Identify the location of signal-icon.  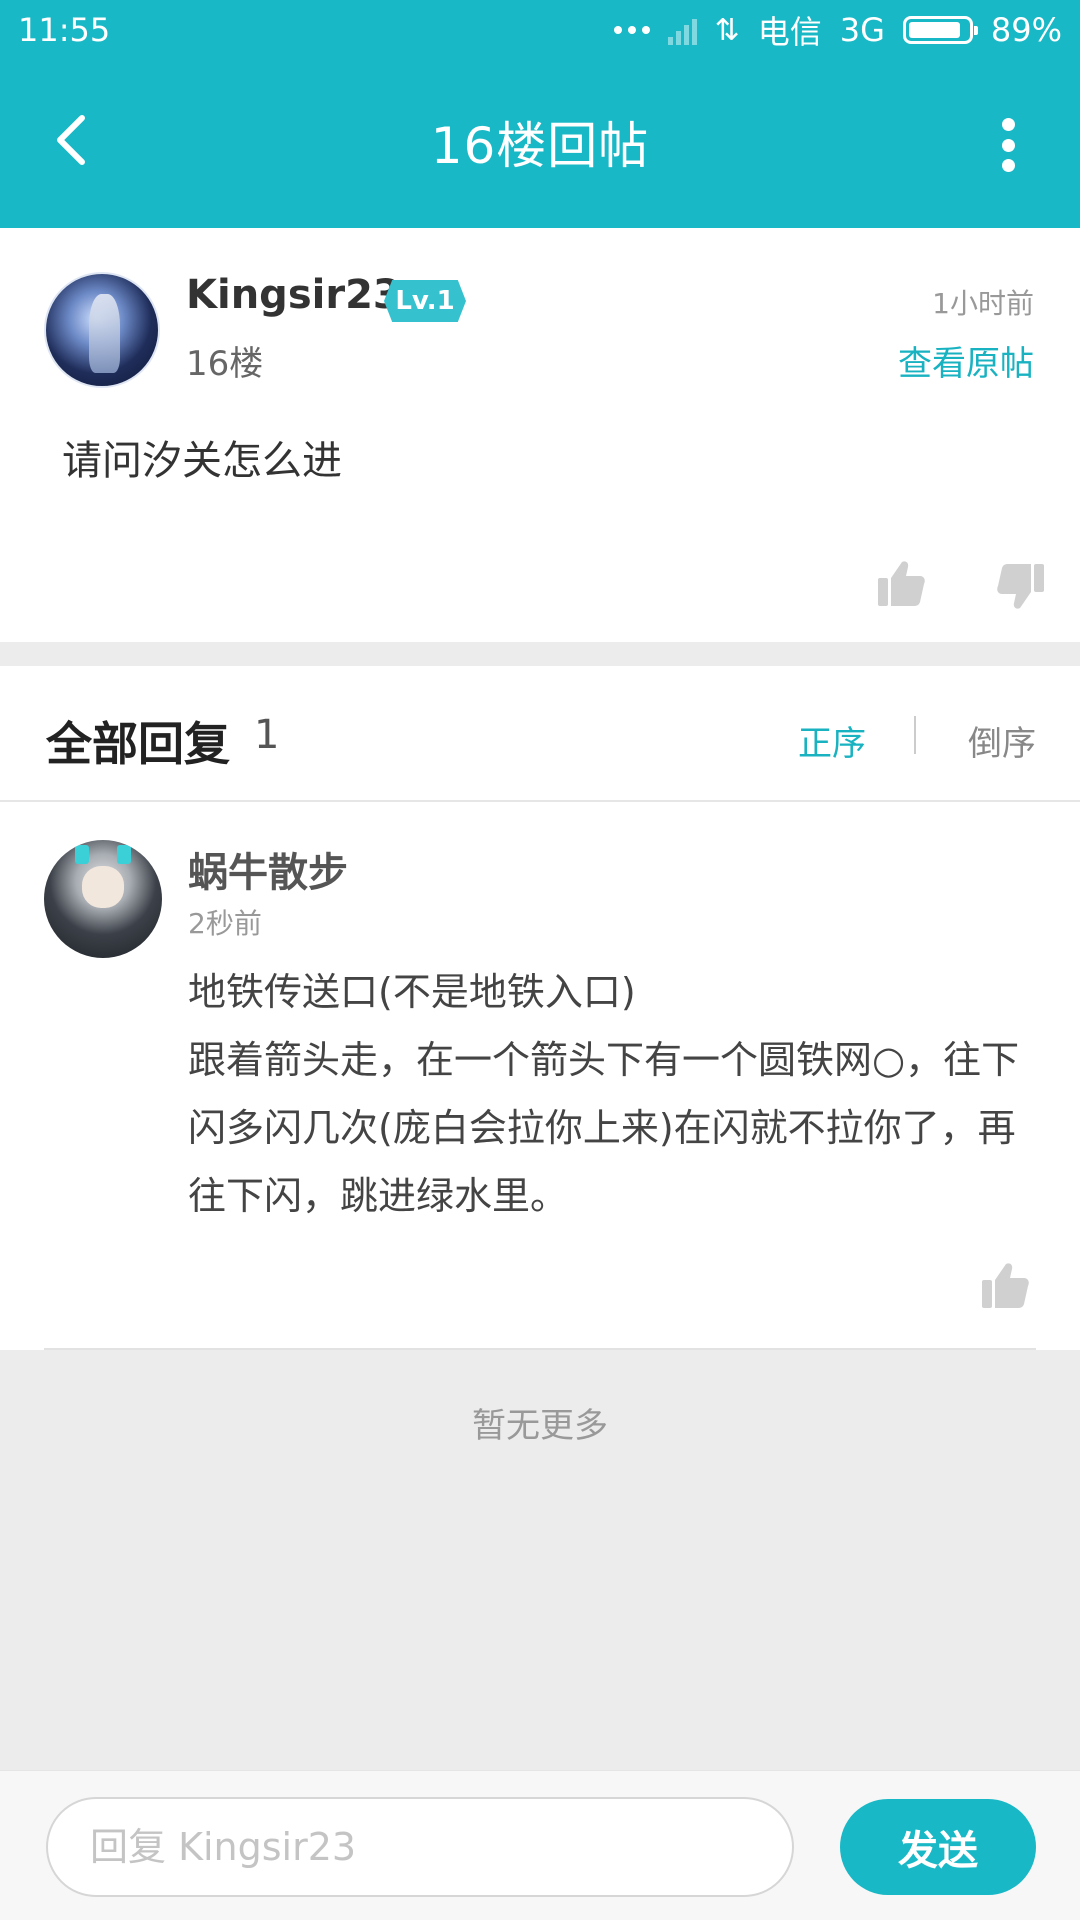
(682, 30).